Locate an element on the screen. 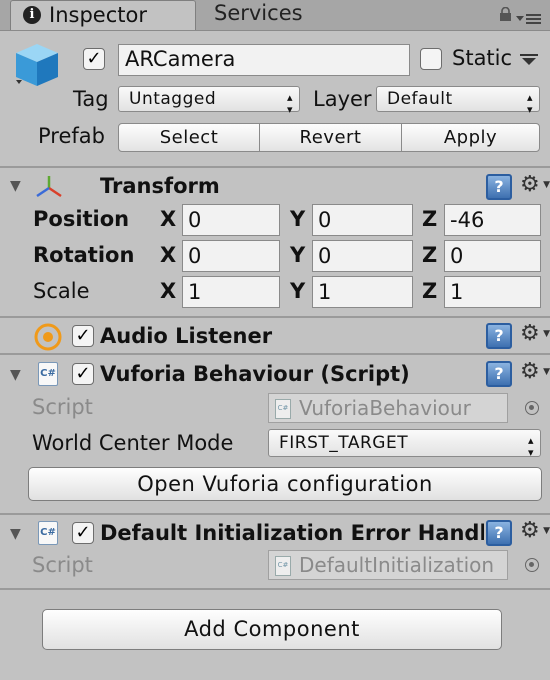  audio-listener-title: Audio Listener is located at coordinates (186, 336).